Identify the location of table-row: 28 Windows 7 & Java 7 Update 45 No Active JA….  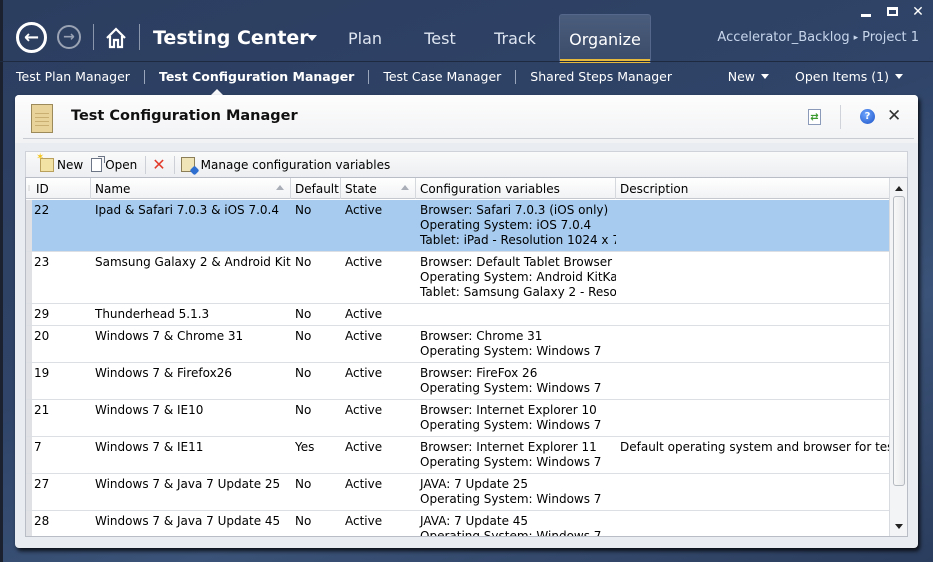
(458, 523).